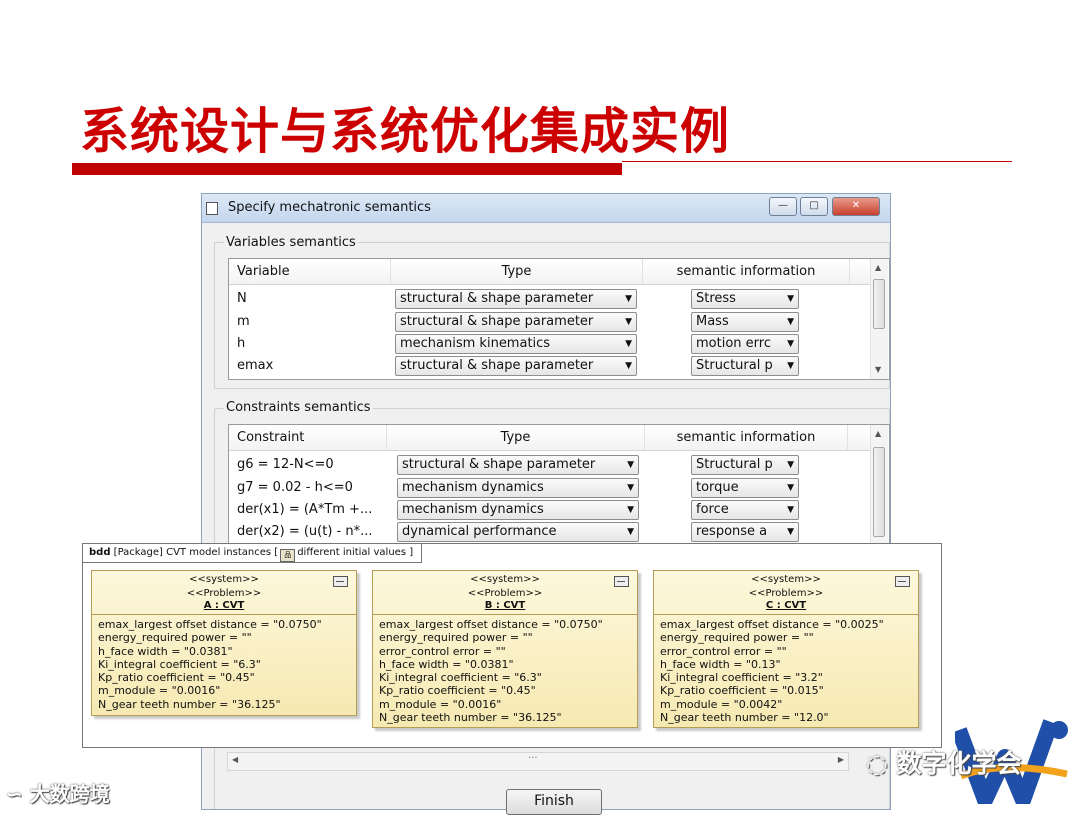  Describe the element at coordinates (741, 678) in the screenshot. I see `attribute: Ki_integral coefficient = "3.2"` at that location.